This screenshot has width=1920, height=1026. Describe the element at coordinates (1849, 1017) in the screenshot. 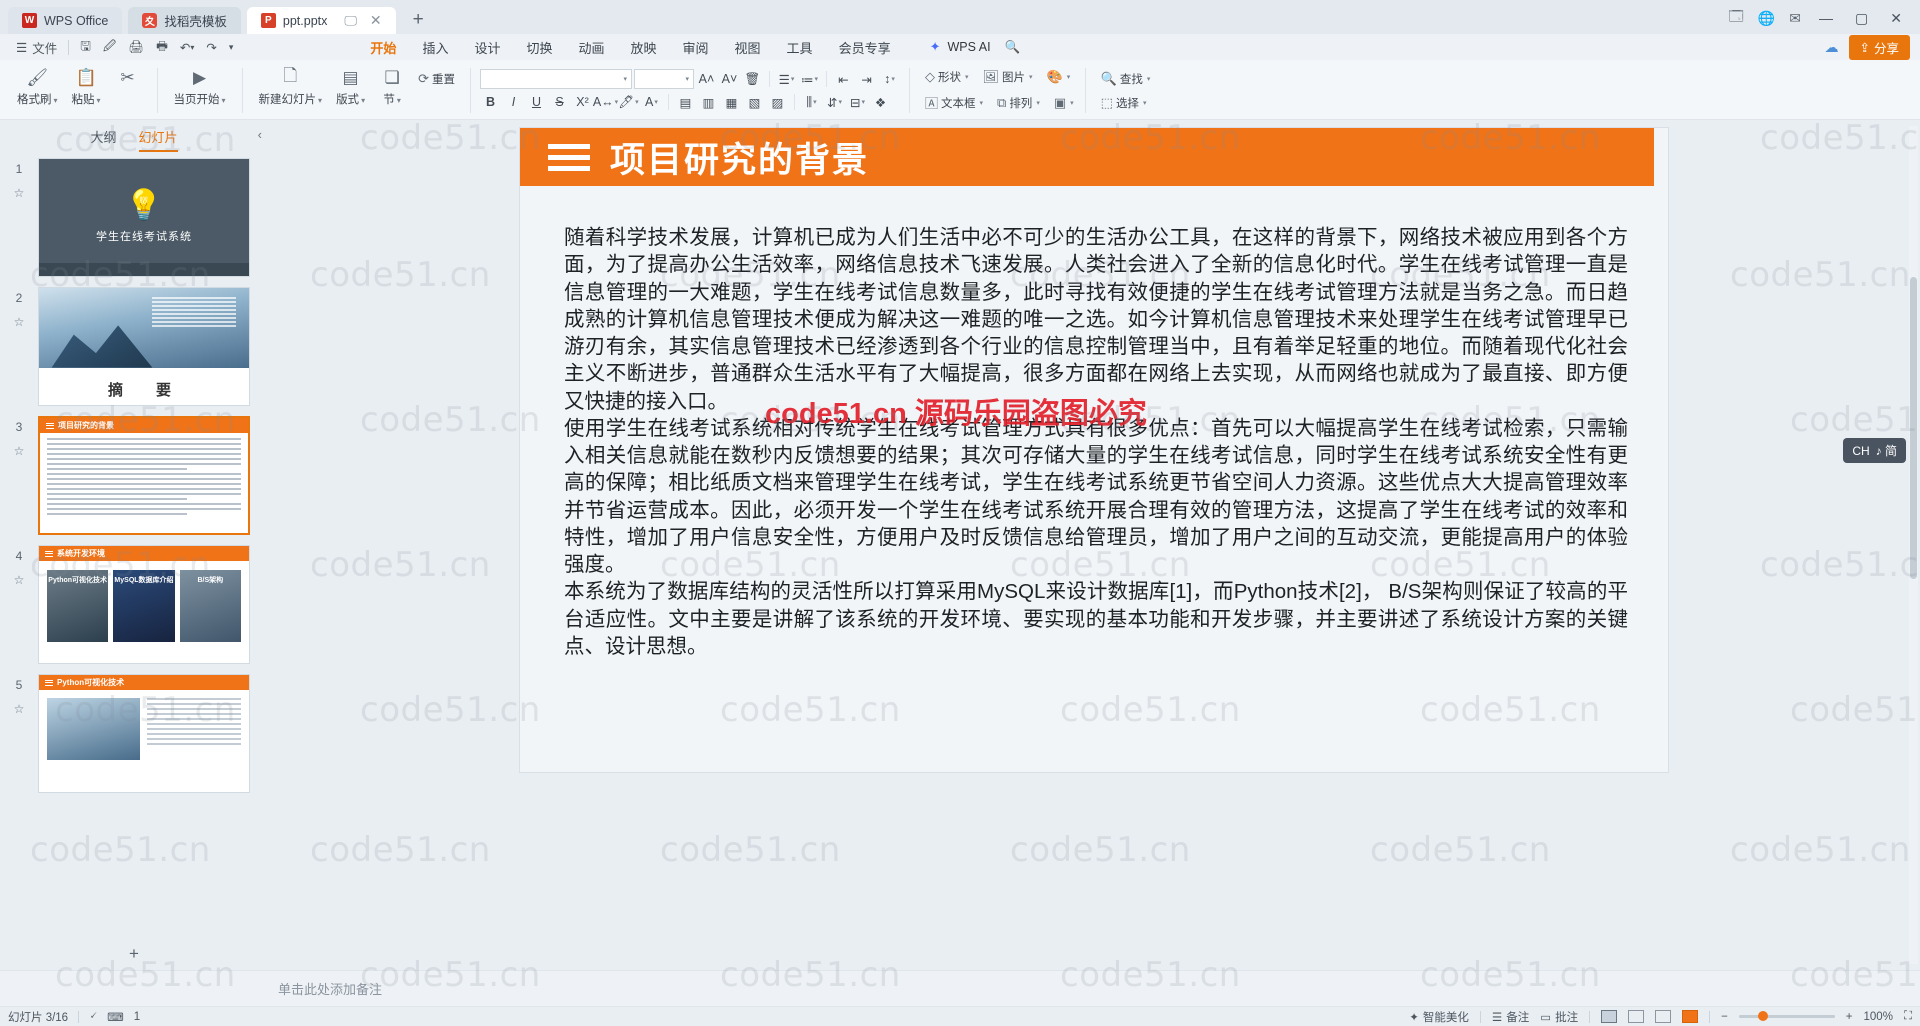

I see `zoom-in-button: +` at that location.